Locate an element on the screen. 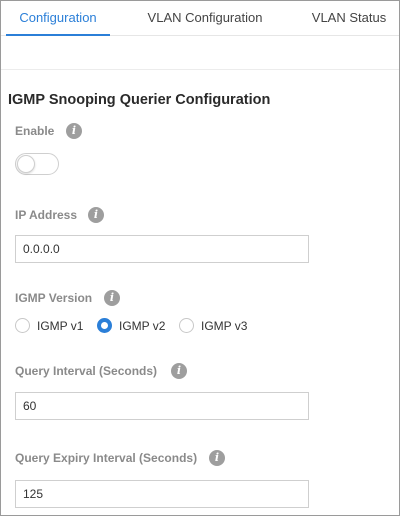 This screenshot has width=400, height=516. query-interval-input: 60 is located at coordinates (162, 406).